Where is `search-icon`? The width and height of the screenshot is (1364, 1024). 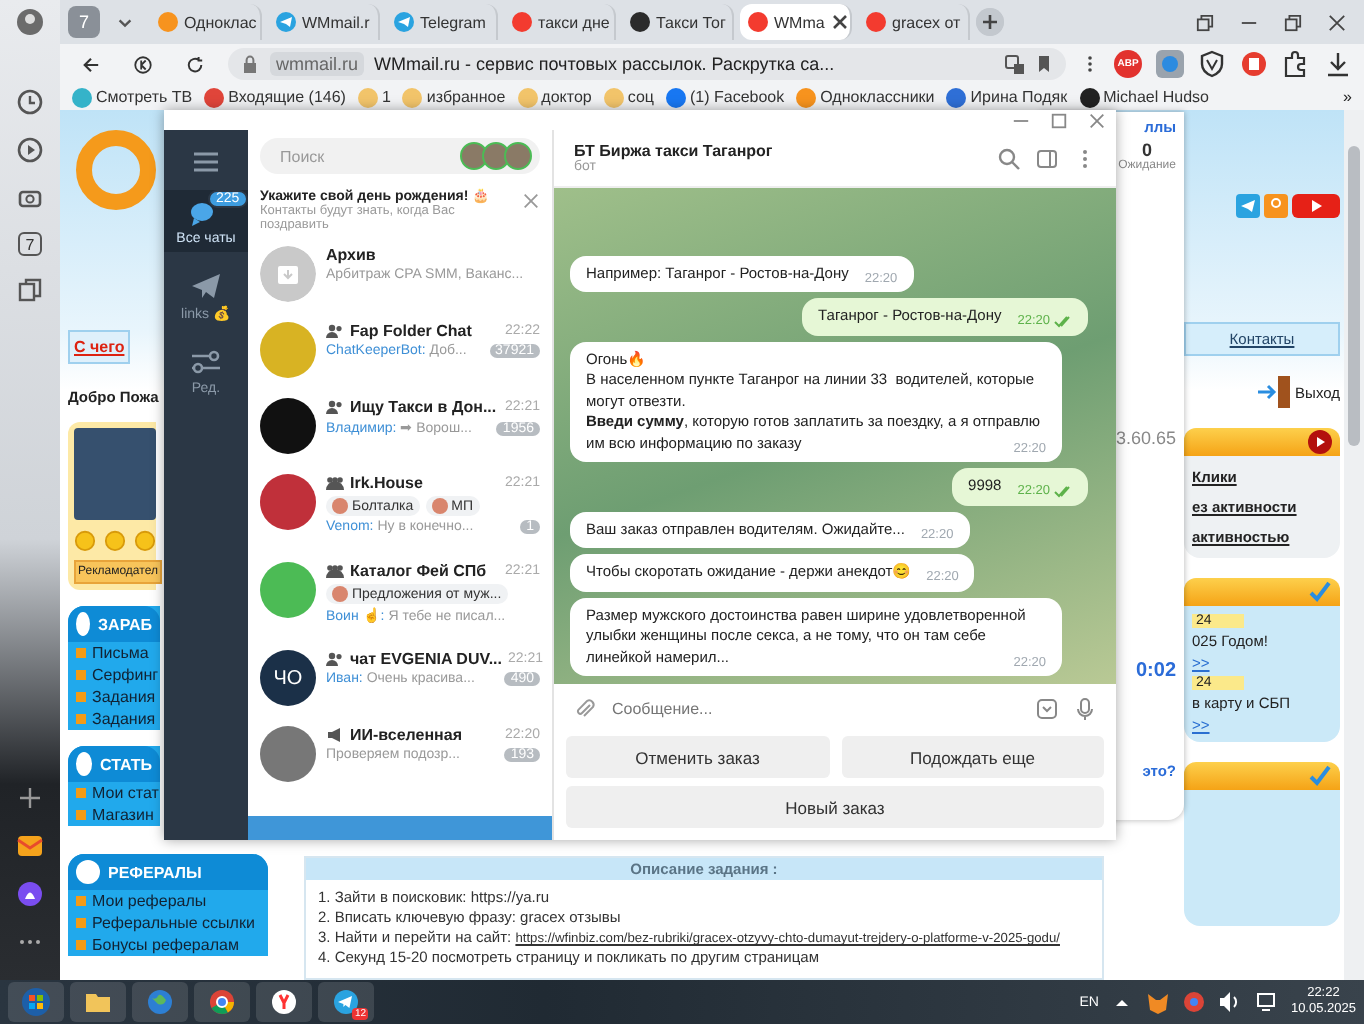 search-icon is located at coordinates (1009, 158).